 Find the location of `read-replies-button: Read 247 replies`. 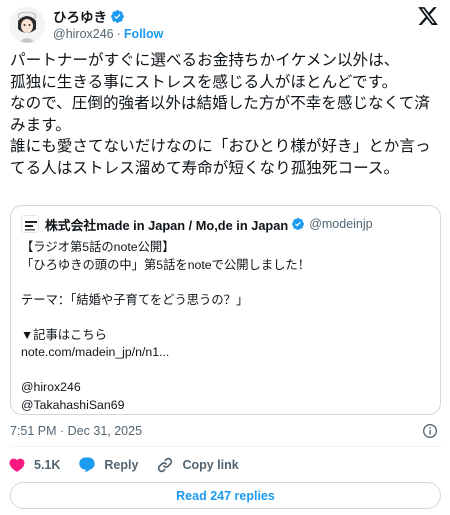

read-replies-button: Read 247 replies is located at coordinates (225, 495).